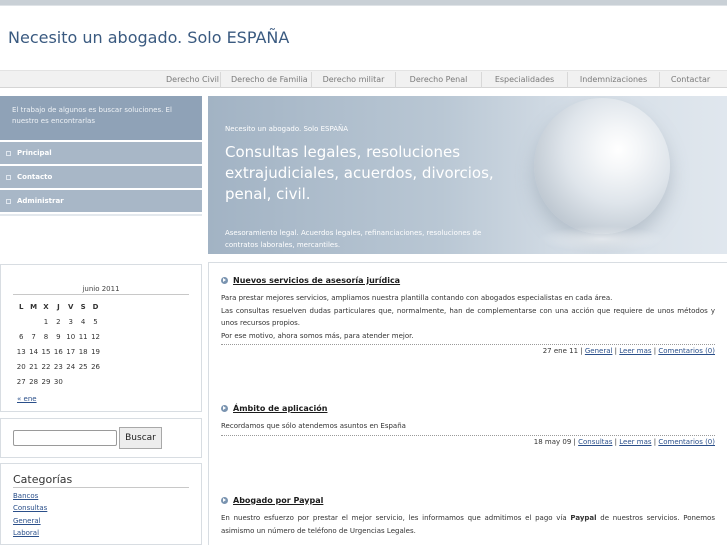 Image resolution: width=727 pixels, height=545 pixels. What do you see at coordinates (71, 366) in the screenshot?
I see `calendar-day: 24` at bounding box center [71, 366].